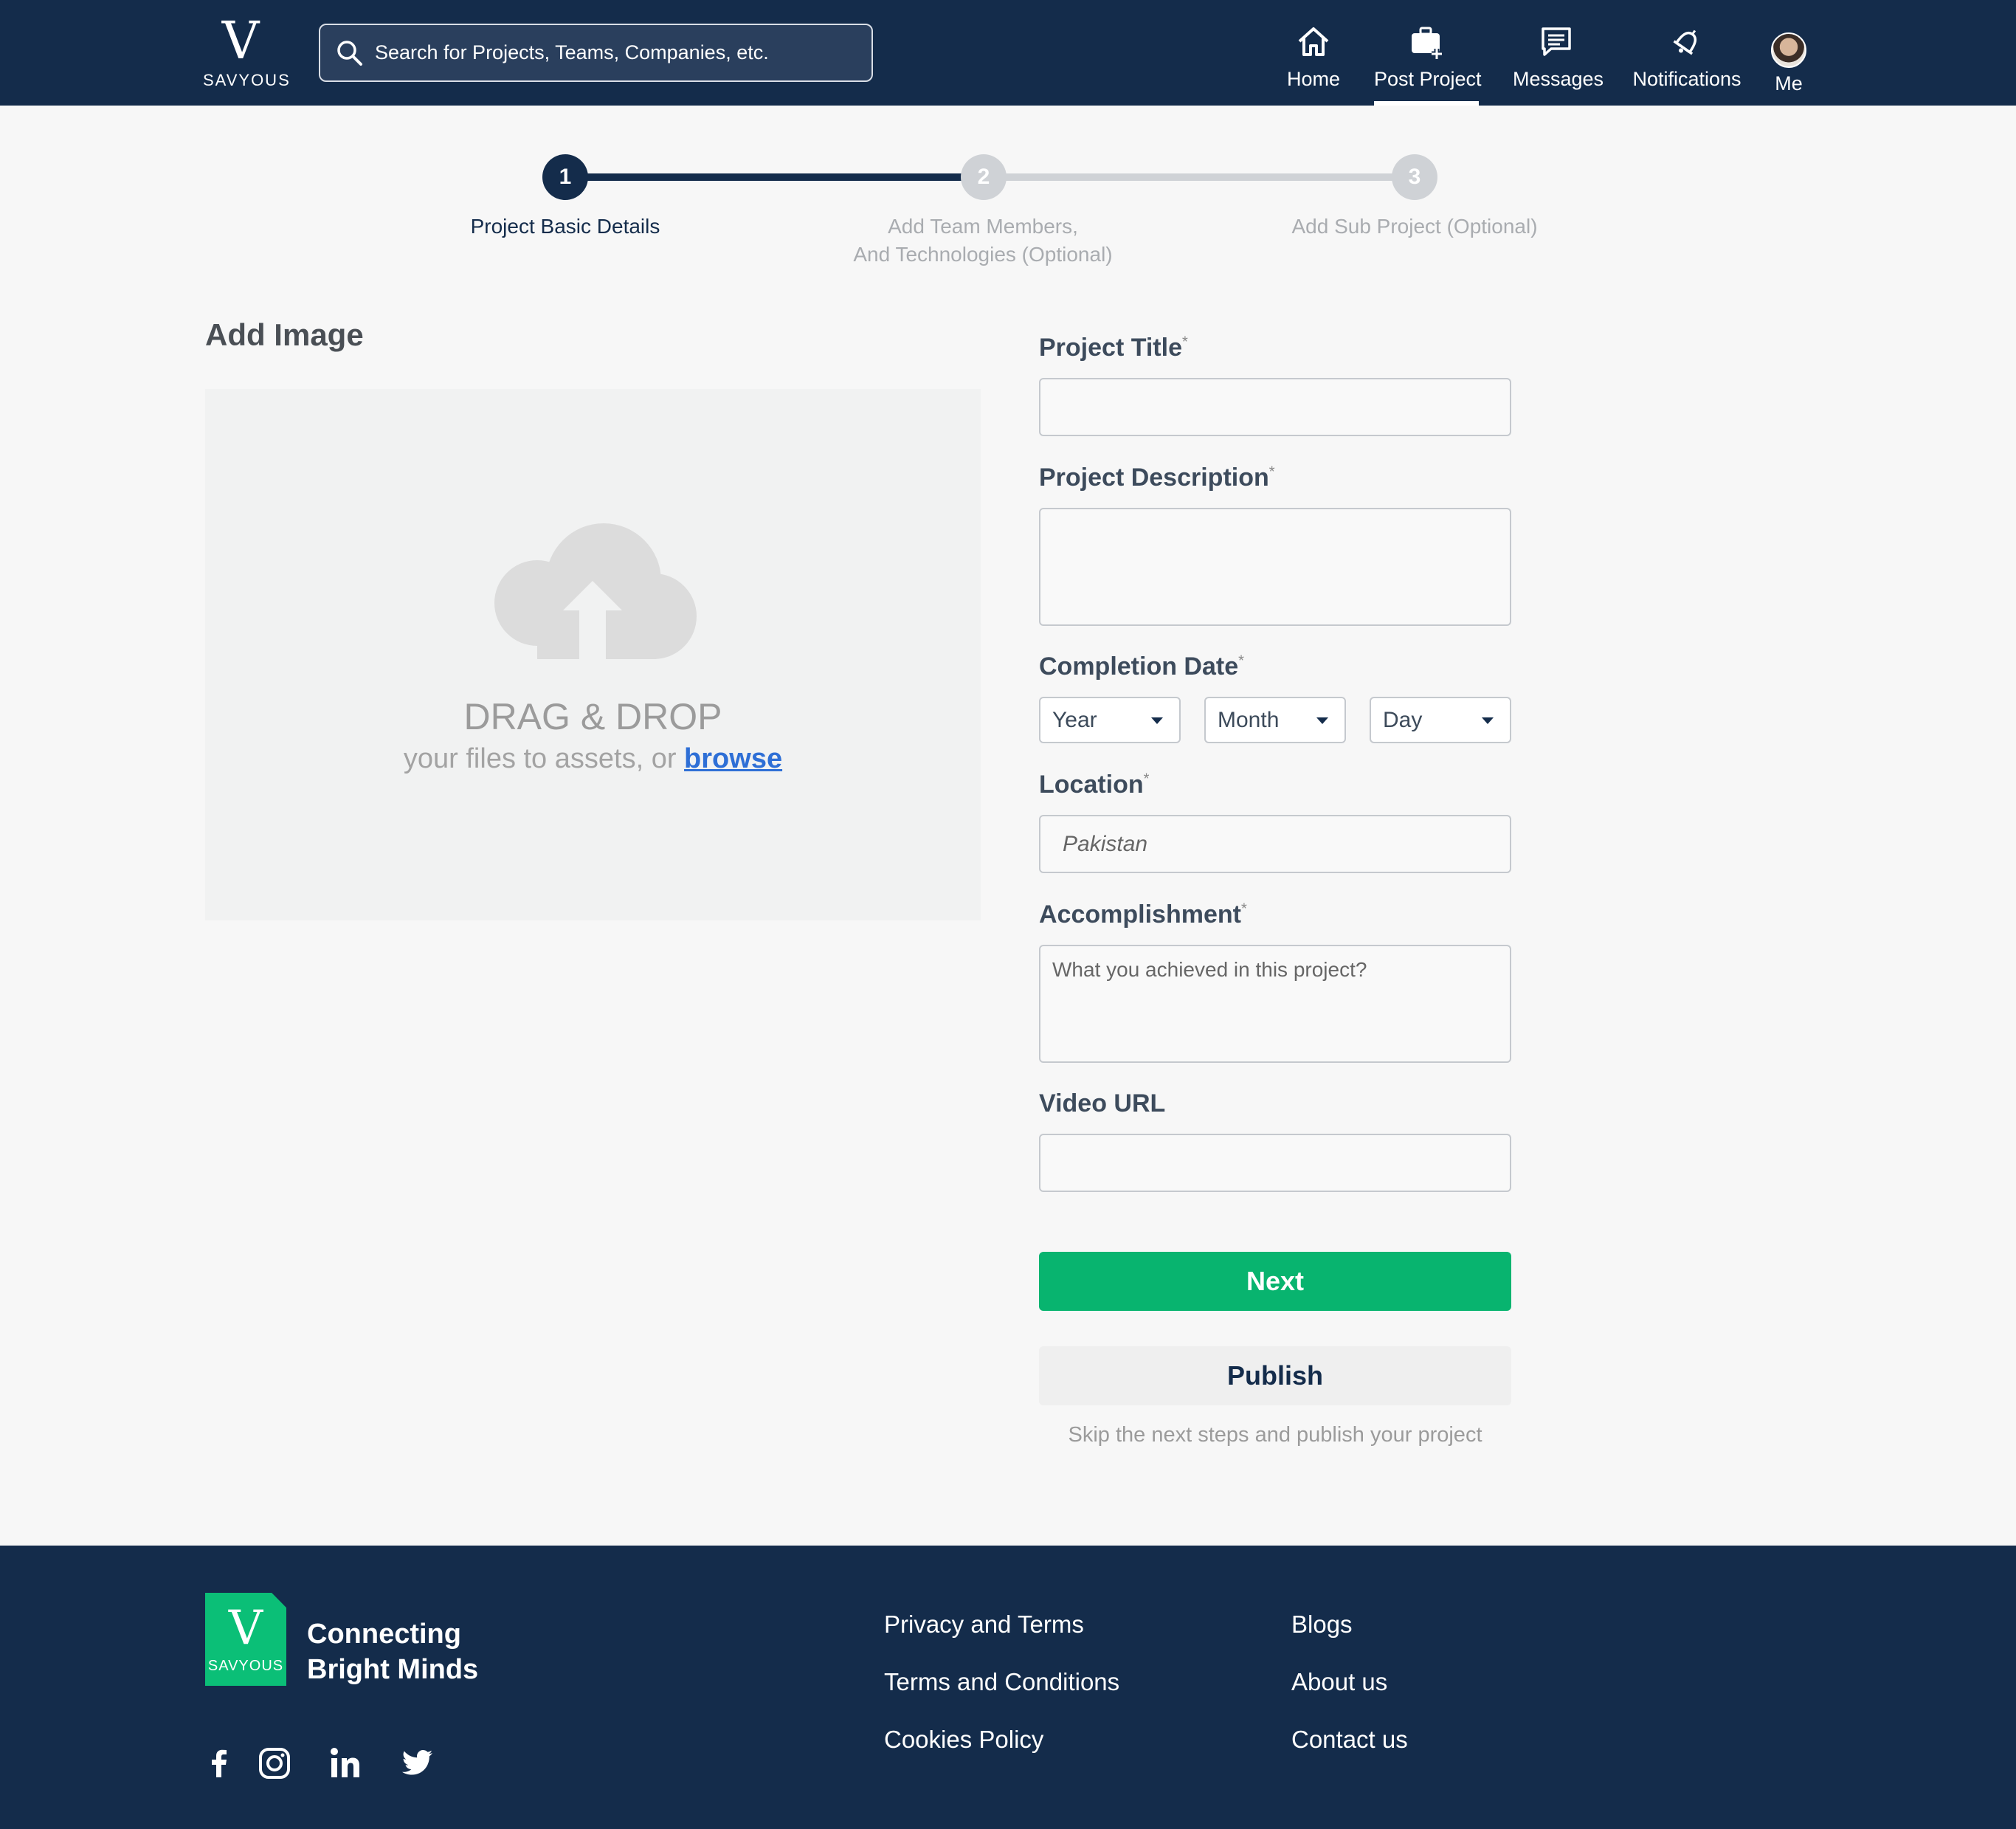 This screenshot has height=1829, width=2016. Describe the element at coordinates (983, 227) in the screenshot. I see `step-2-label-line1: Add Team Members,` at that location.